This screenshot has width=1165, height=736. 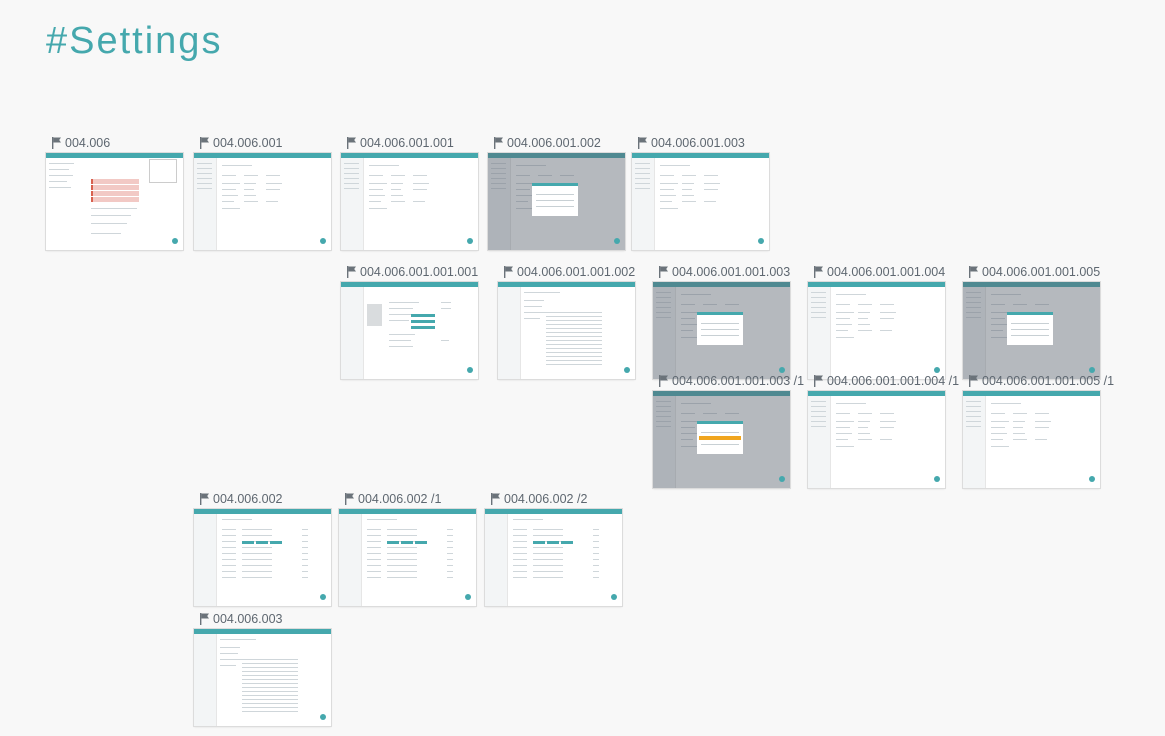 I want to click on screen-id: 004.006.001.001.004 /1, so click(x=893, y=381).